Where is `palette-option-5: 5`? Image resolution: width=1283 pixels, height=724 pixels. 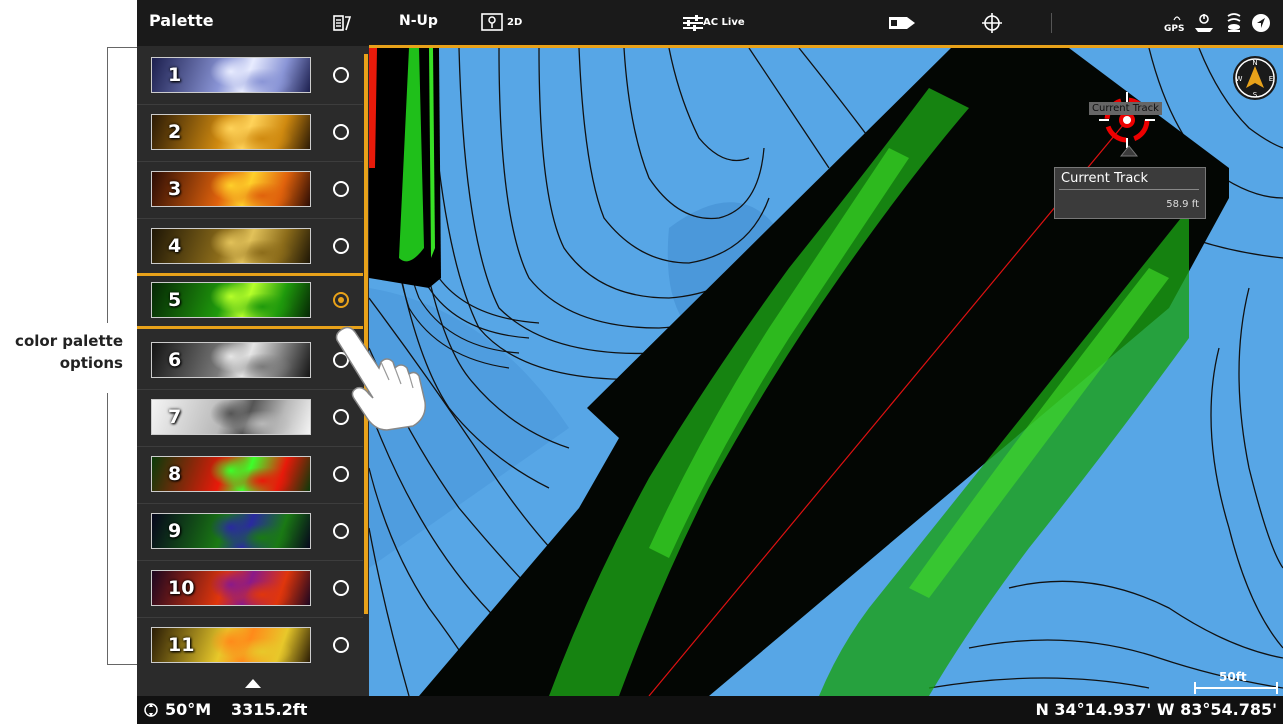 palette-option-5: 5 is located at coordinates (250, 301).